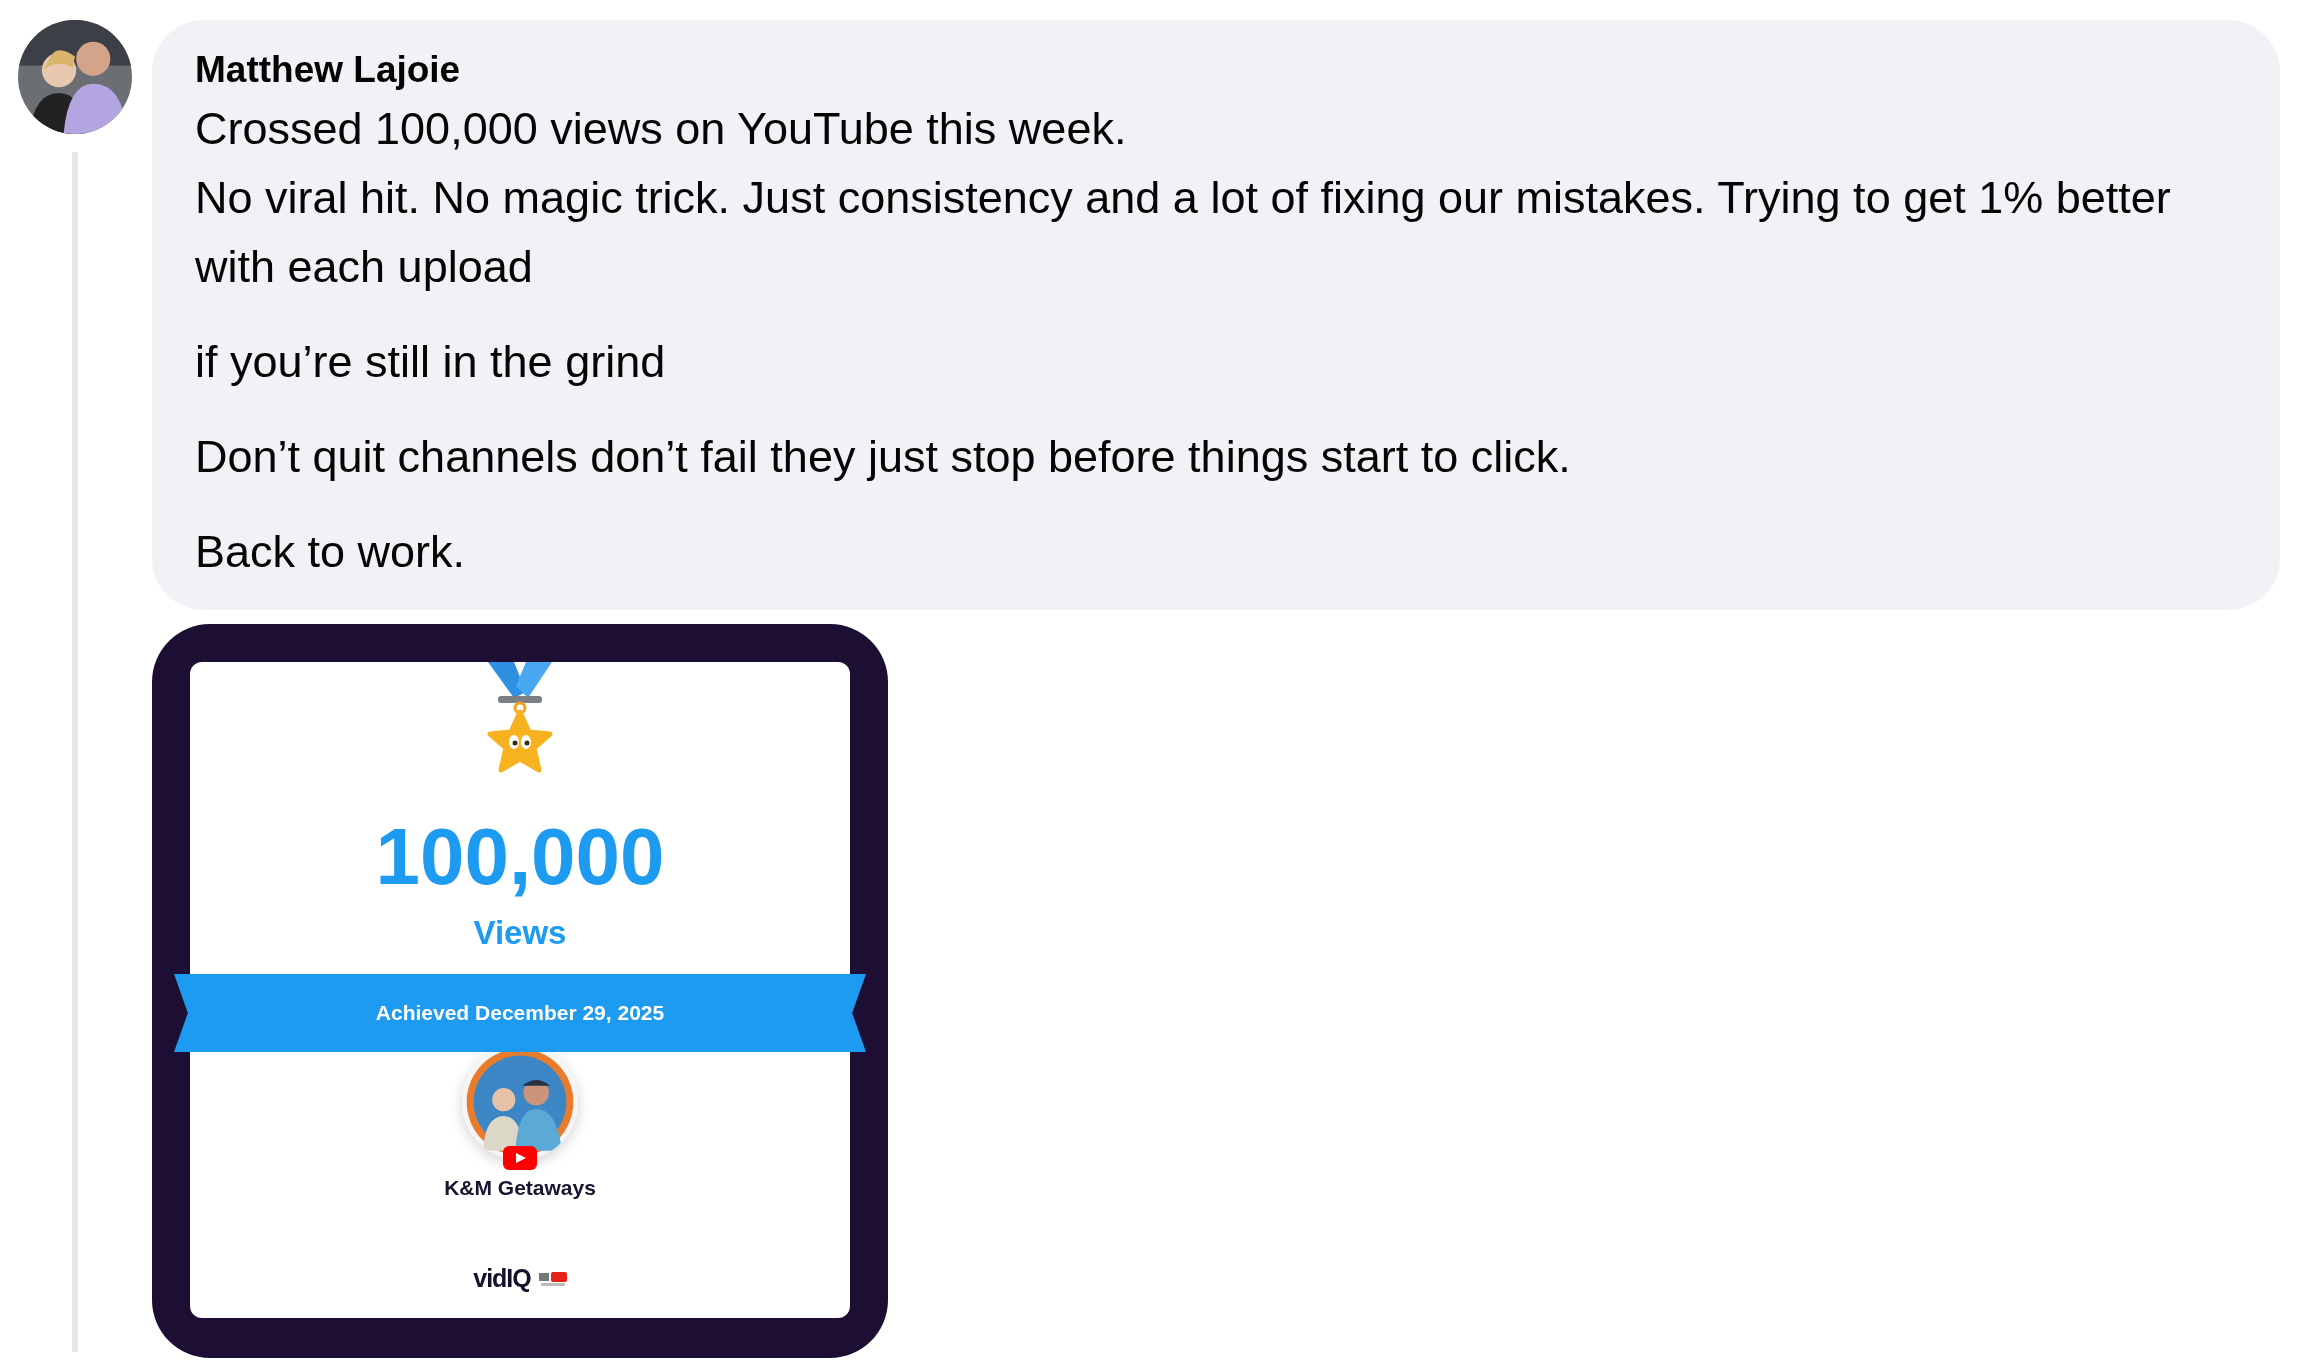 The width and height of the screenshot is (2298, 1370). I want to click on brand-logo: vidIQ, so click(502, 1278).